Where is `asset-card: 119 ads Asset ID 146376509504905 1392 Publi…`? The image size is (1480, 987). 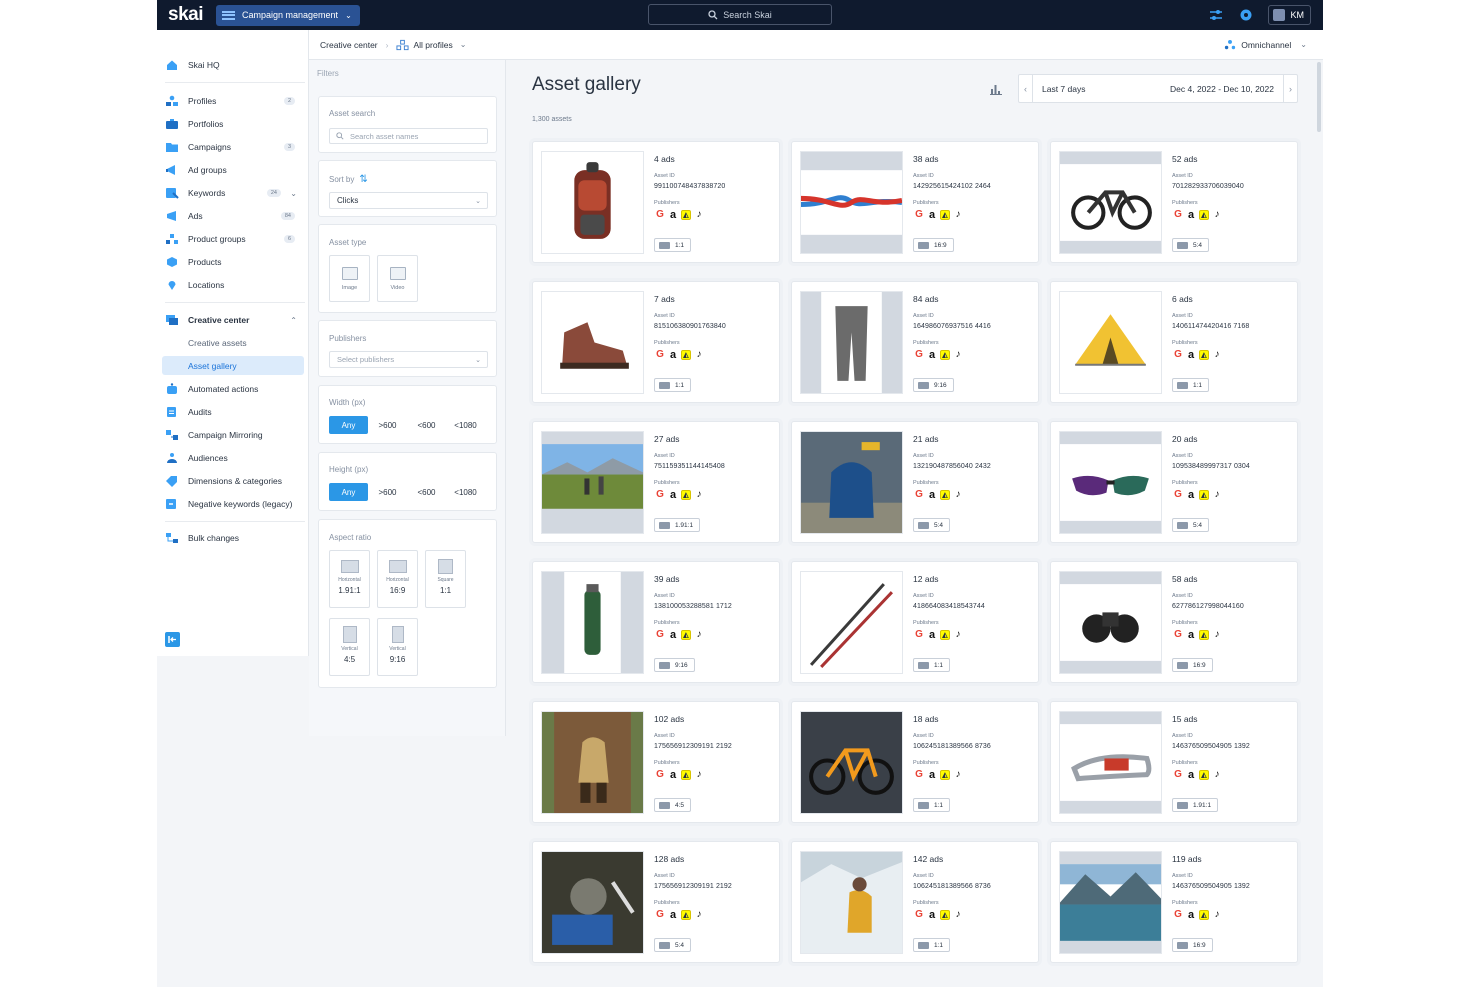
asset-card: 119 ads Asset ID 146376509504905 1392 Publi… is located at coordinates (1174, 902).